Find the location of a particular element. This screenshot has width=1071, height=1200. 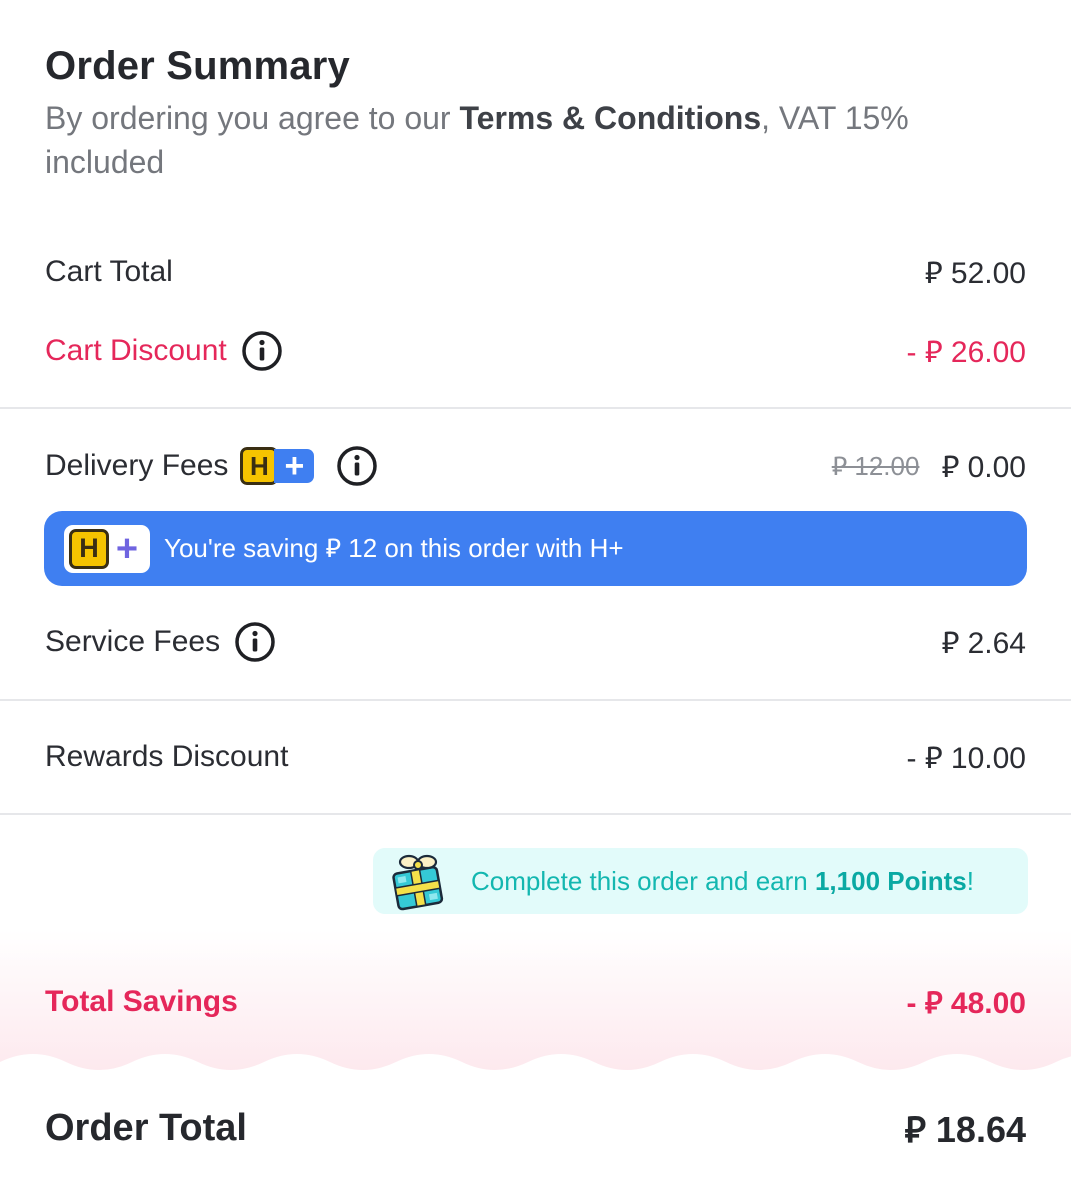

cart-discount-label: Cart Discount is located at coordinates (136, 350).